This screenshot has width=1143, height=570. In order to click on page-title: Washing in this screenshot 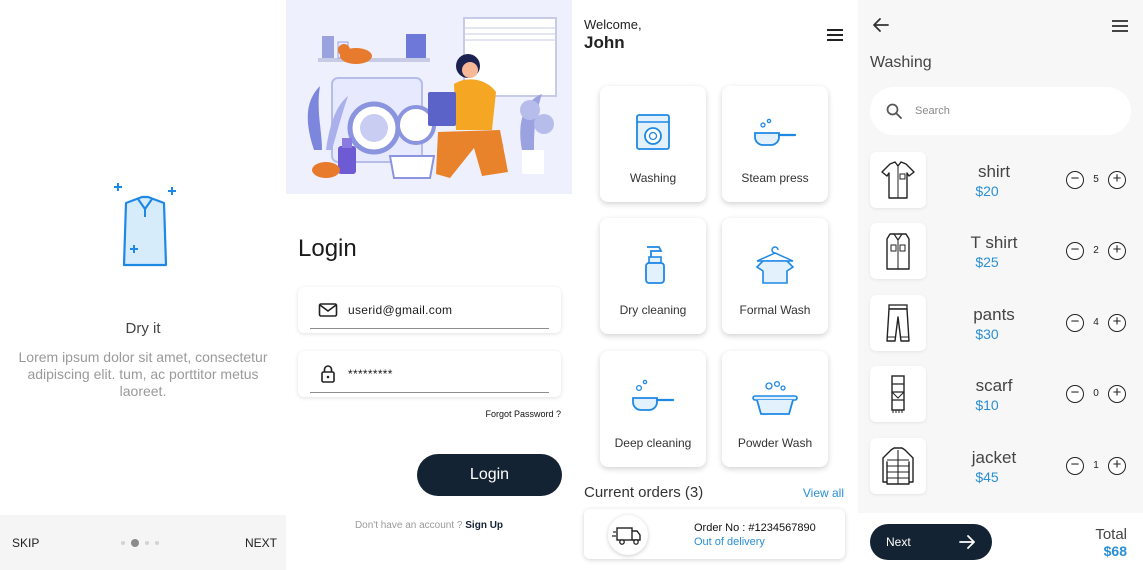, I will do `click(901, 62)`.